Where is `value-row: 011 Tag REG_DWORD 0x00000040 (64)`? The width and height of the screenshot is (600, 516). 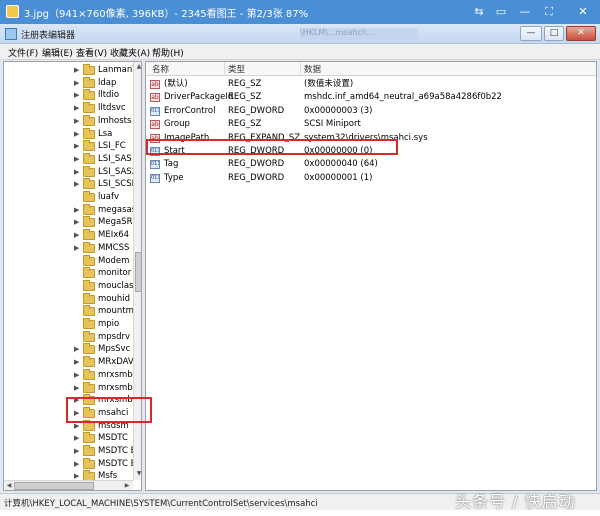 value-row: 011 Tag REG_DWORD 0x00000040 (64) is located at coordinates (371, 164).